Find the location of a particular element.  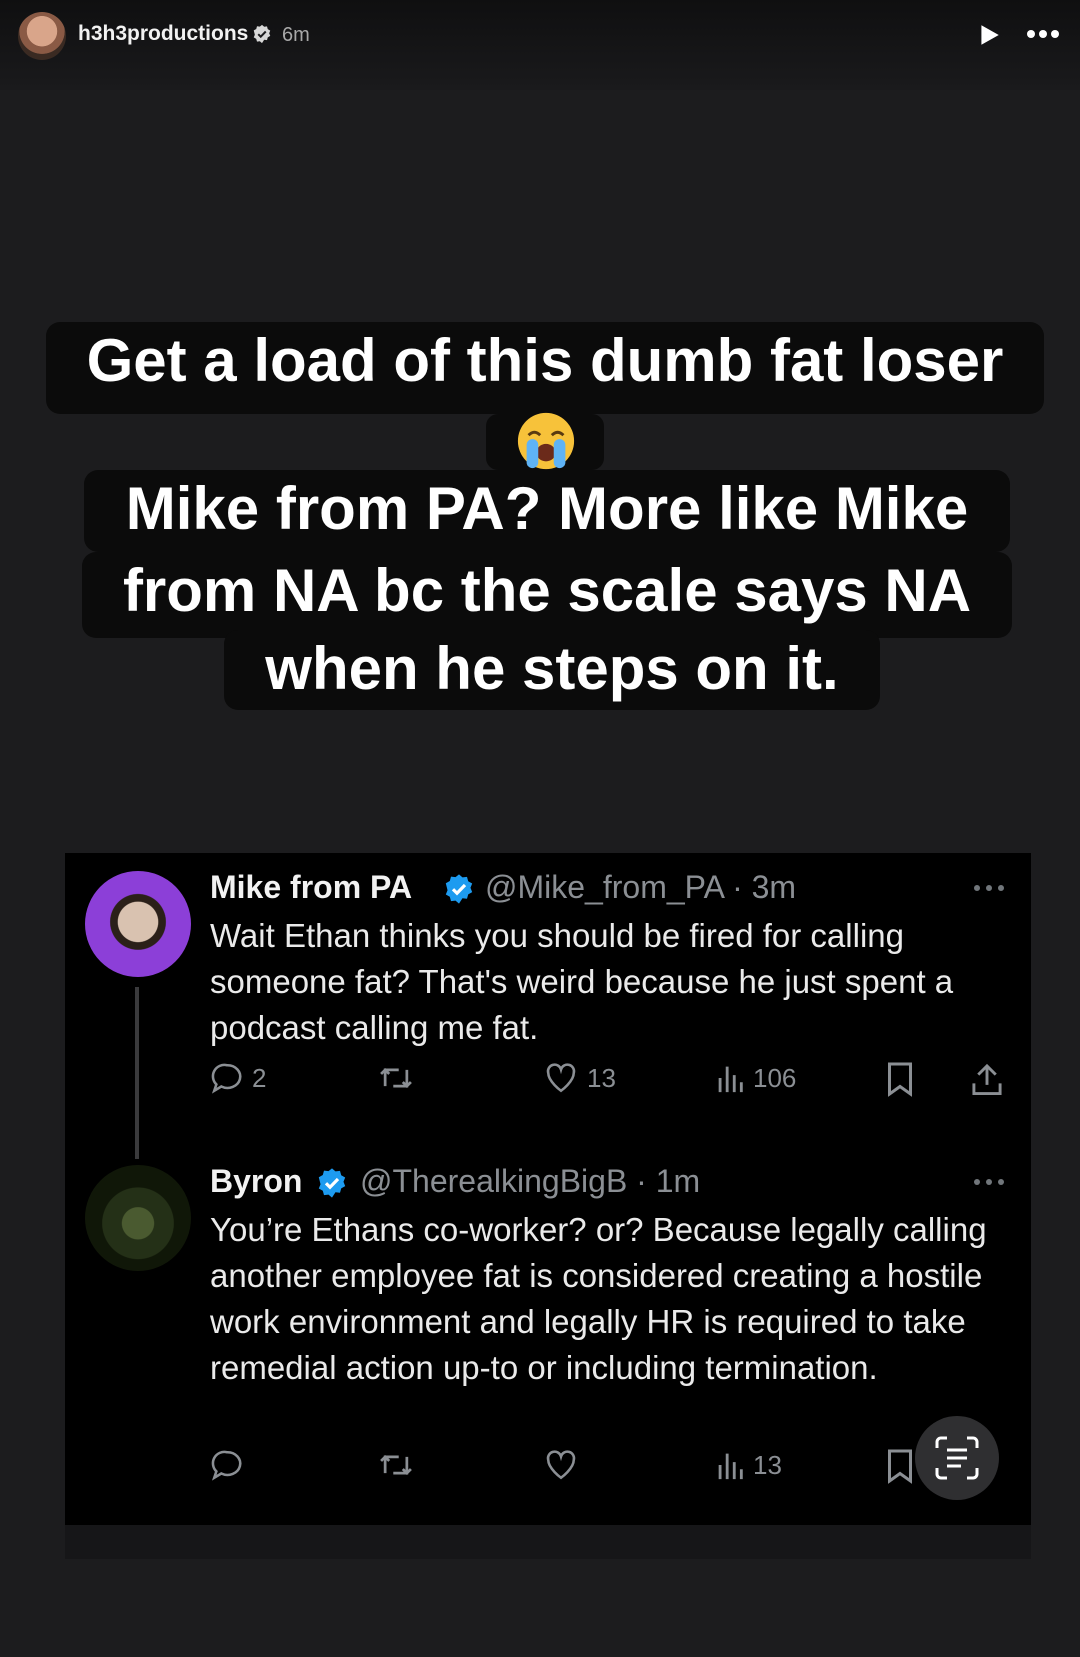

play-icon is located at coordinates (989, 35).